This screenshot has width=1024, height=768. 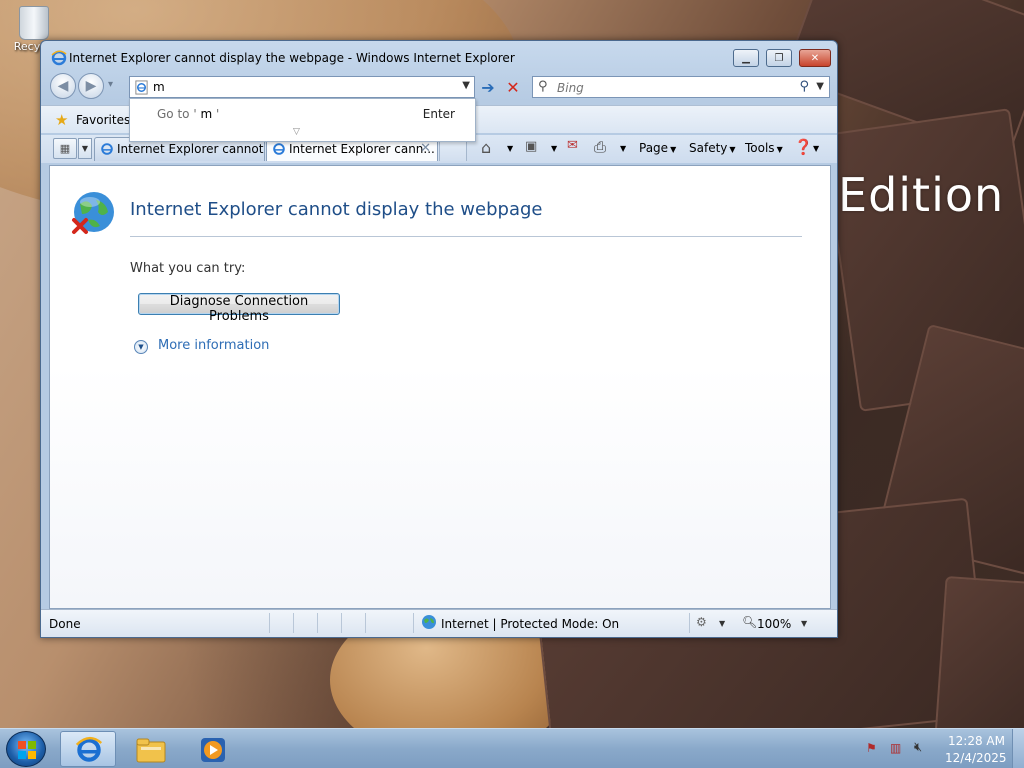 I want to click on safety-menu: Safety ▼, so click(x=712, y=148).